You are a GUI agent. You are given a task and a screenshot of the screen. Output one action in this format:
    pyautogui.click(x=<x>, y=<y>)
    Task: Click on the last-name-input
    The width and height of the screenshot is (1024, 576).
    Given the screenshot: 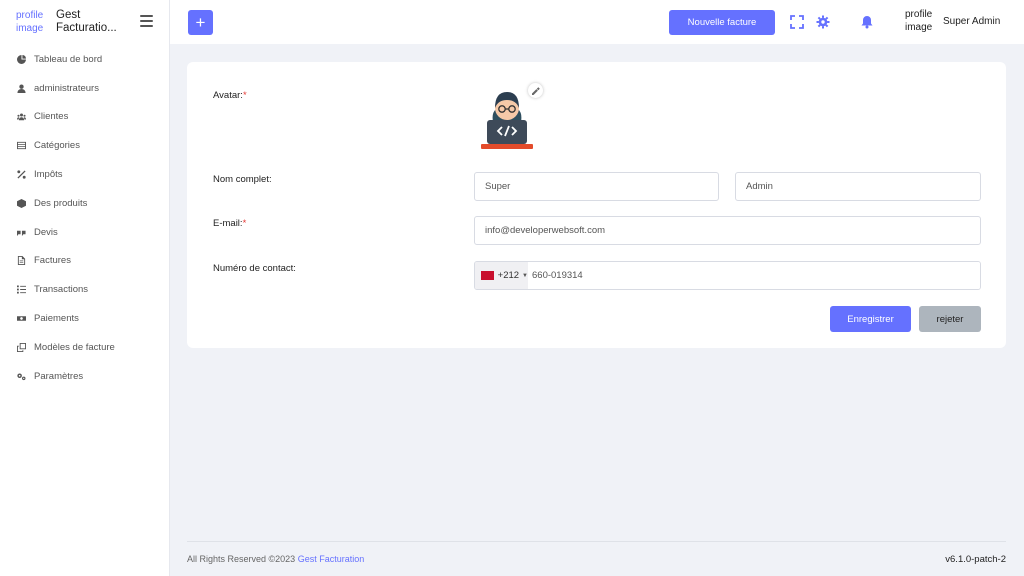 What is the action you would take?
    pyautogui.click(x=858, y=186)
    